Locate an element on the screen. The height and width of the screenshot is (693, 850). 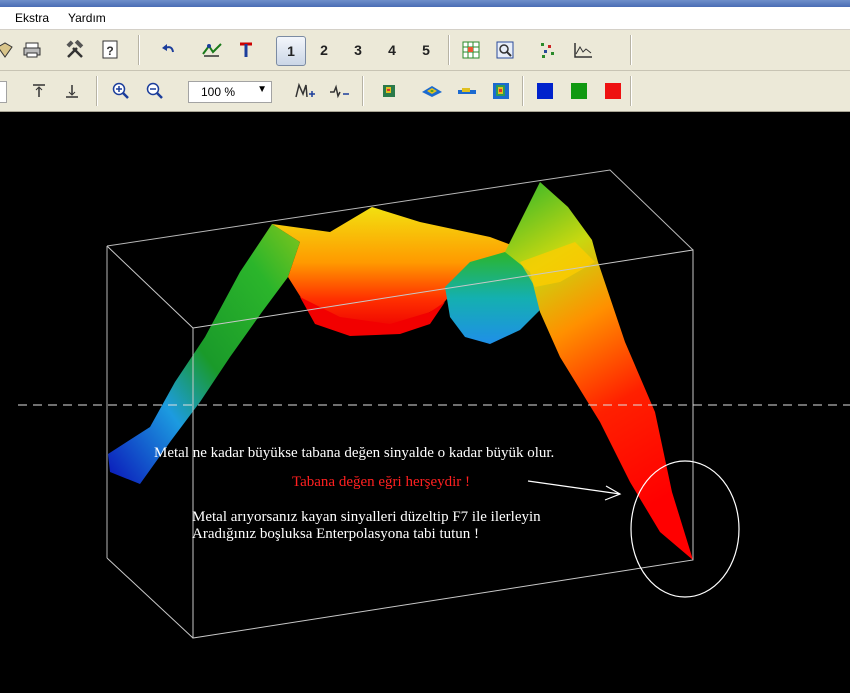
surface-view-icon is located at coordinates (432, 91).